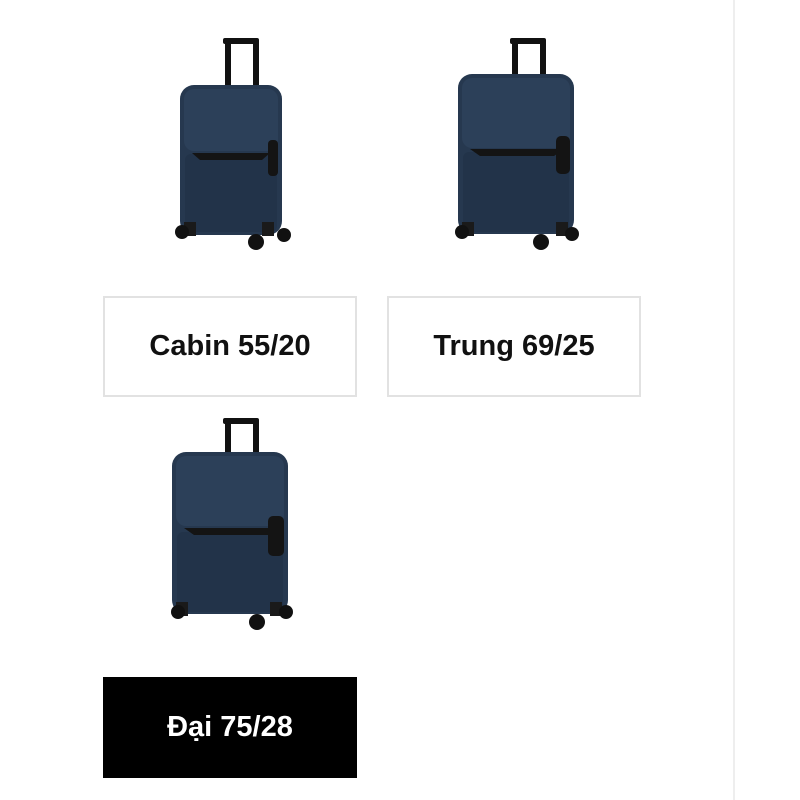  Describe the element at coordinates (734, 400) in the screenshot. I see `right-divider` at that location.